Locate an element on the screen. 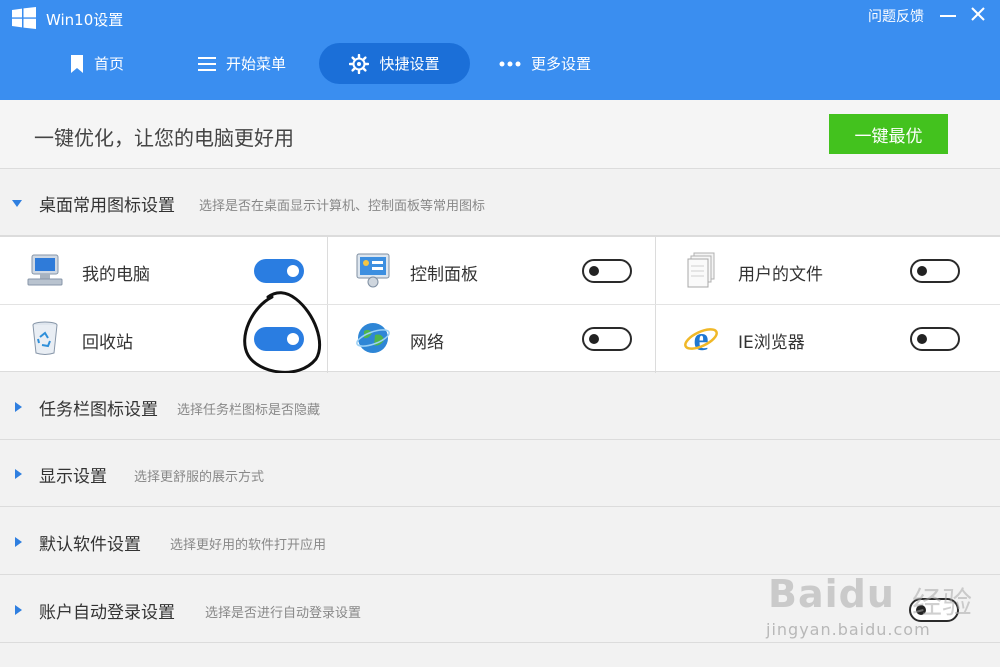  section-title: 显示设置 is located at coordinates (73, 477).